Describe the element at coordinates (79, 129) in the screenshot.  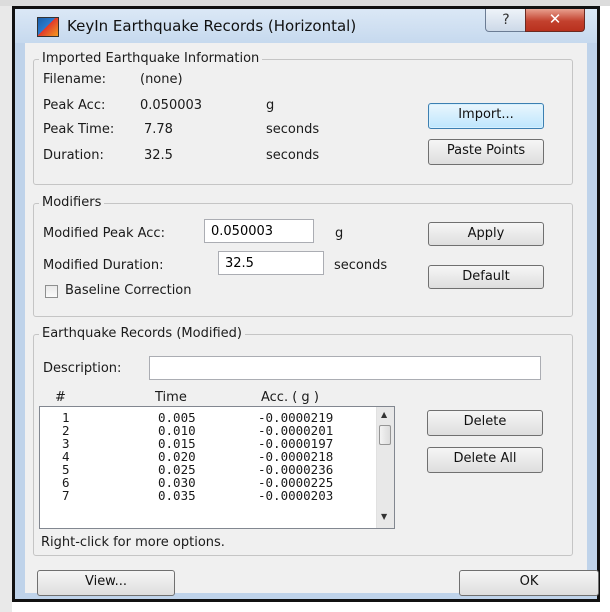
I see `peak-time-label: Peak Time:` at that location.